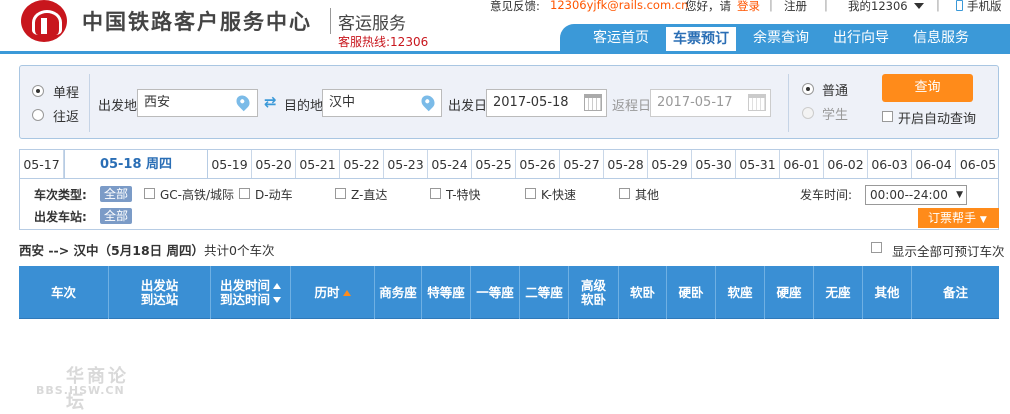  I want to click on radio-single-trip, so click(38, 91).